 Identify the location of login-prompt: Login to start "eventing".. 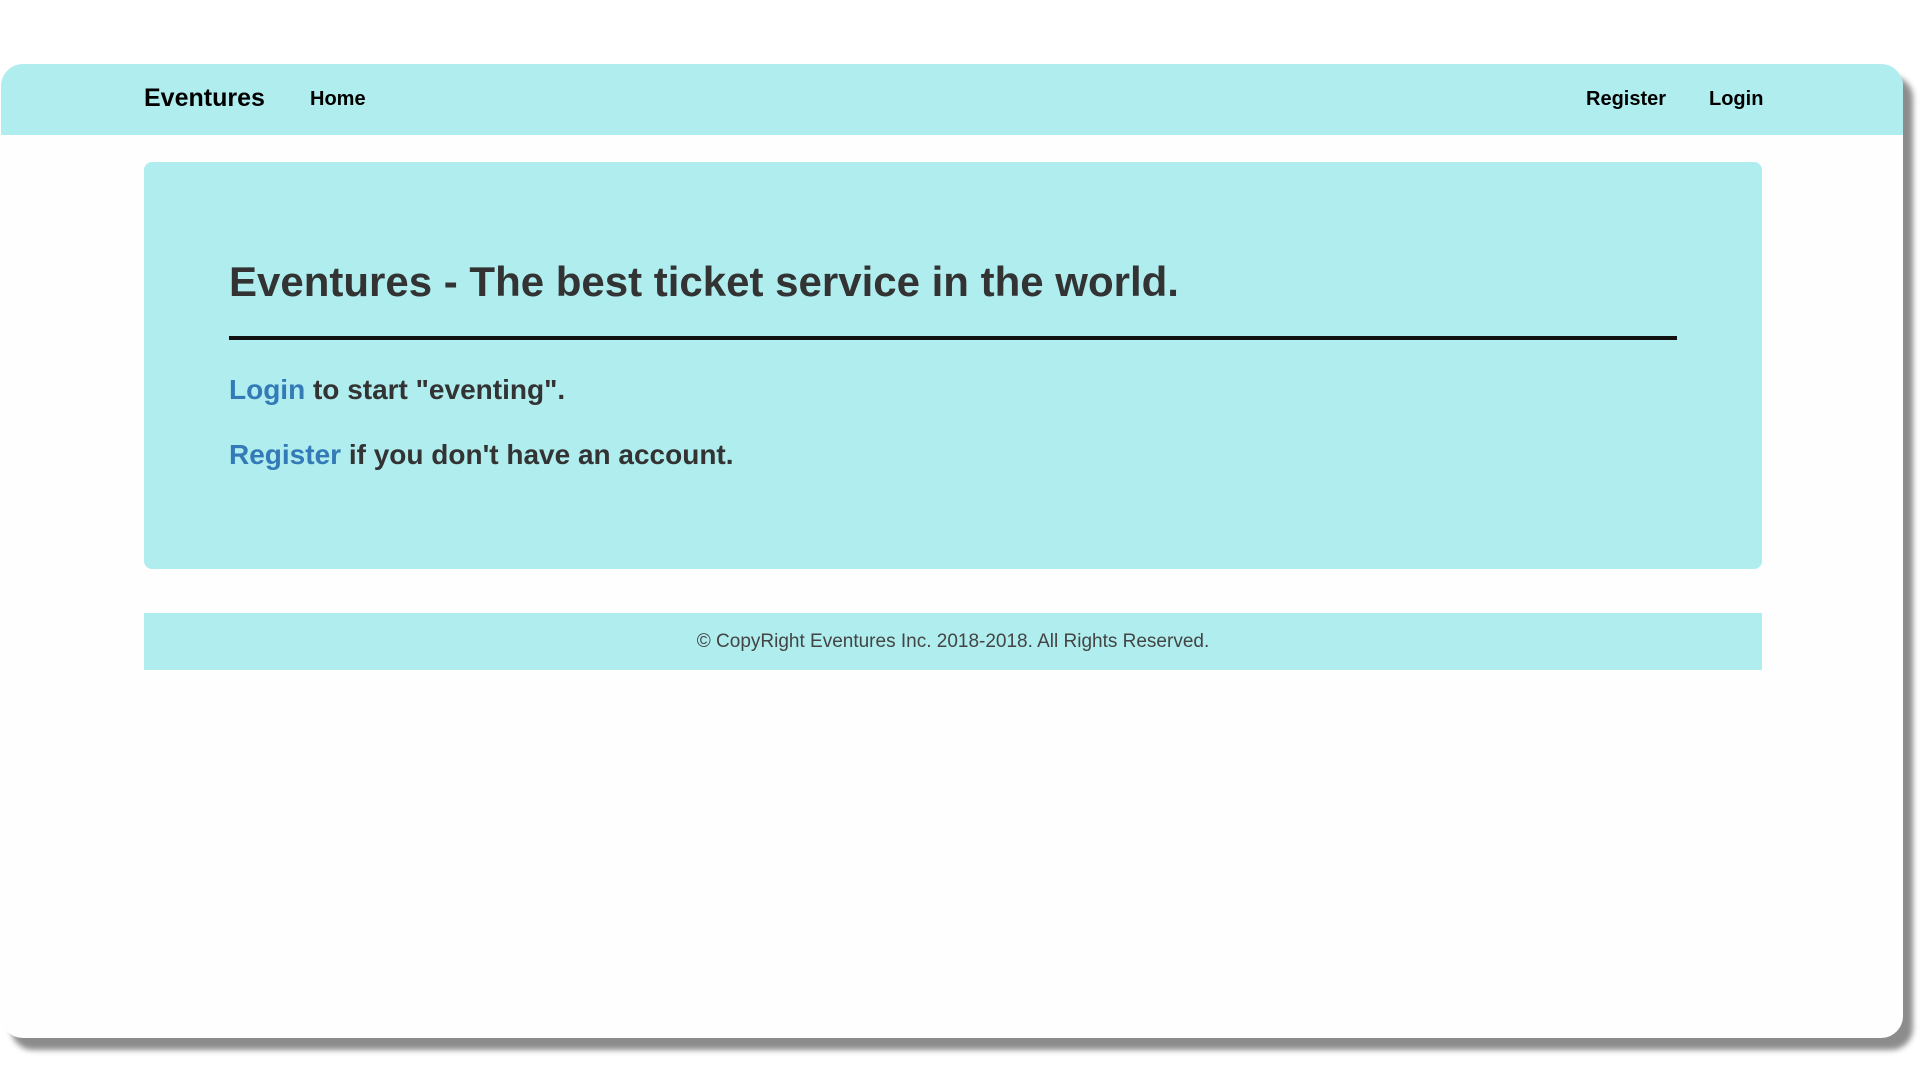
(397, 390).